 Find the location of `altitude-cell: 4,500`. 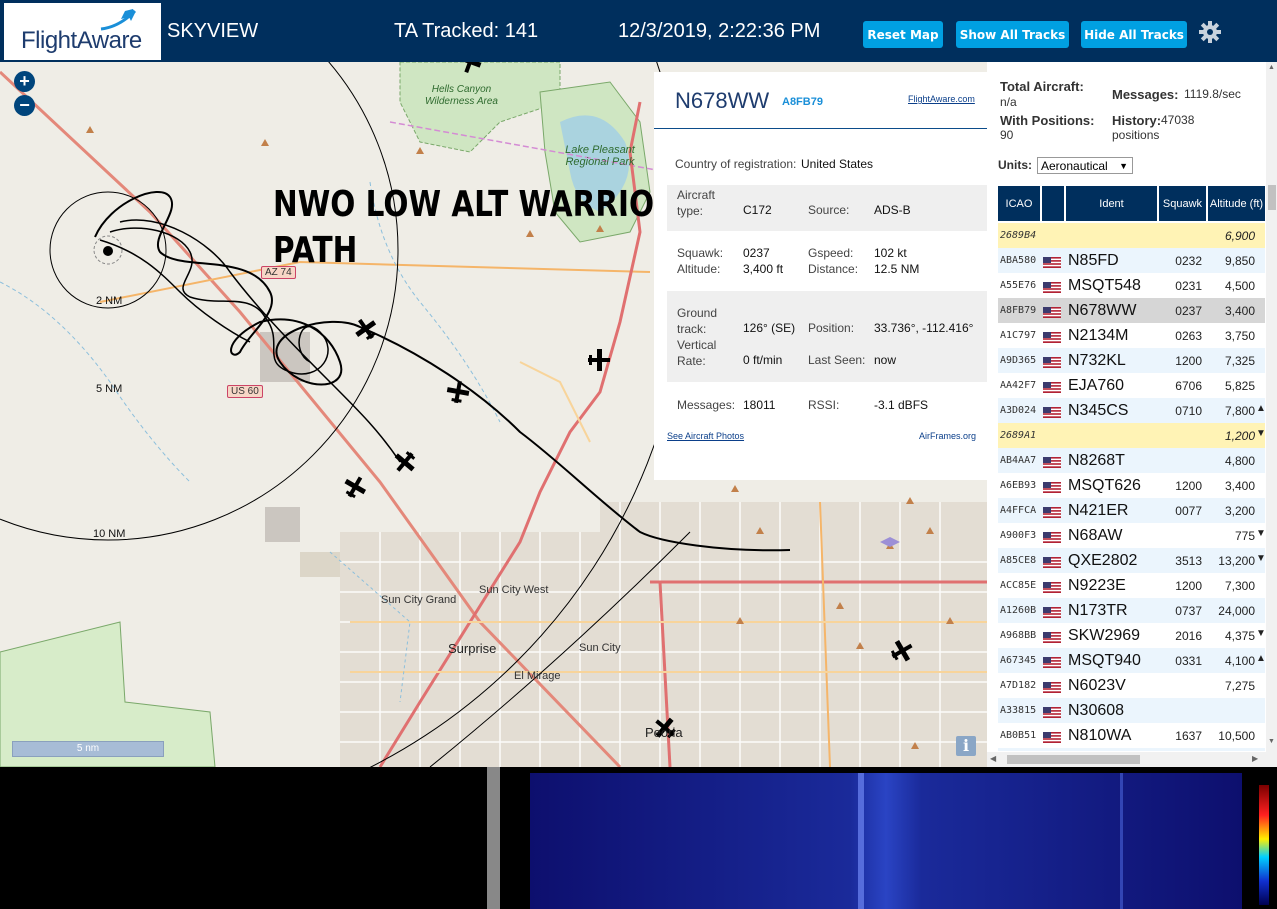

altitude-cell: 4,500 is located at coordinates (1239, 286).